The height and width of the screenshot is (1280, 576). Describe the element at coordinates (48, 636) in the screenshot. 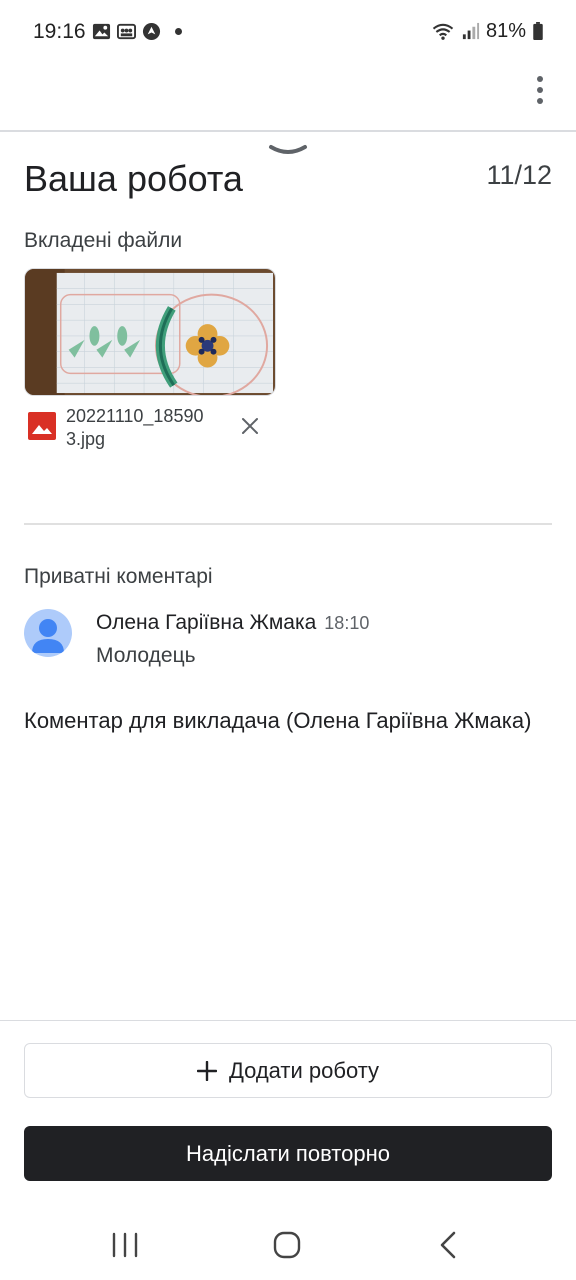

I see `person-icon` at that location.